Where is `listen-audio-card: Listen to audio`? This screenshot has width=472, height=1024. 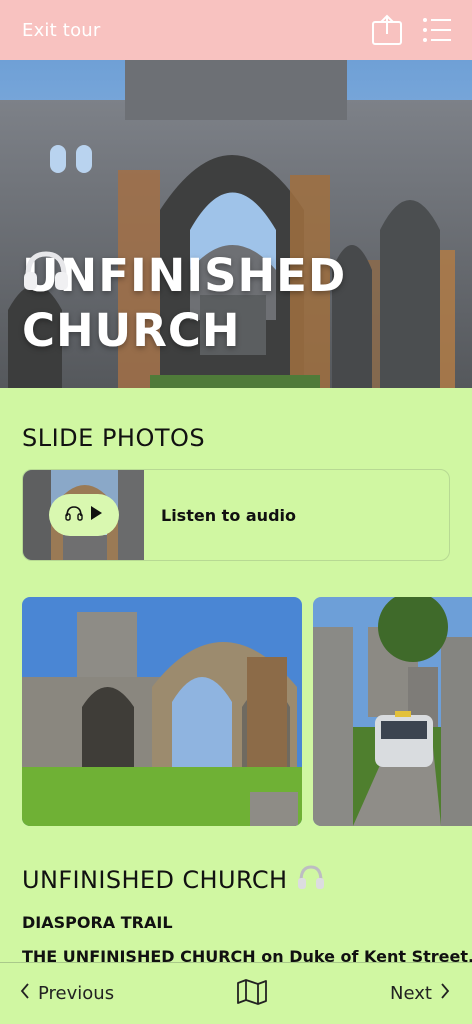
listen-audio-card: Listen to audio is located at coordinates (236, 515).